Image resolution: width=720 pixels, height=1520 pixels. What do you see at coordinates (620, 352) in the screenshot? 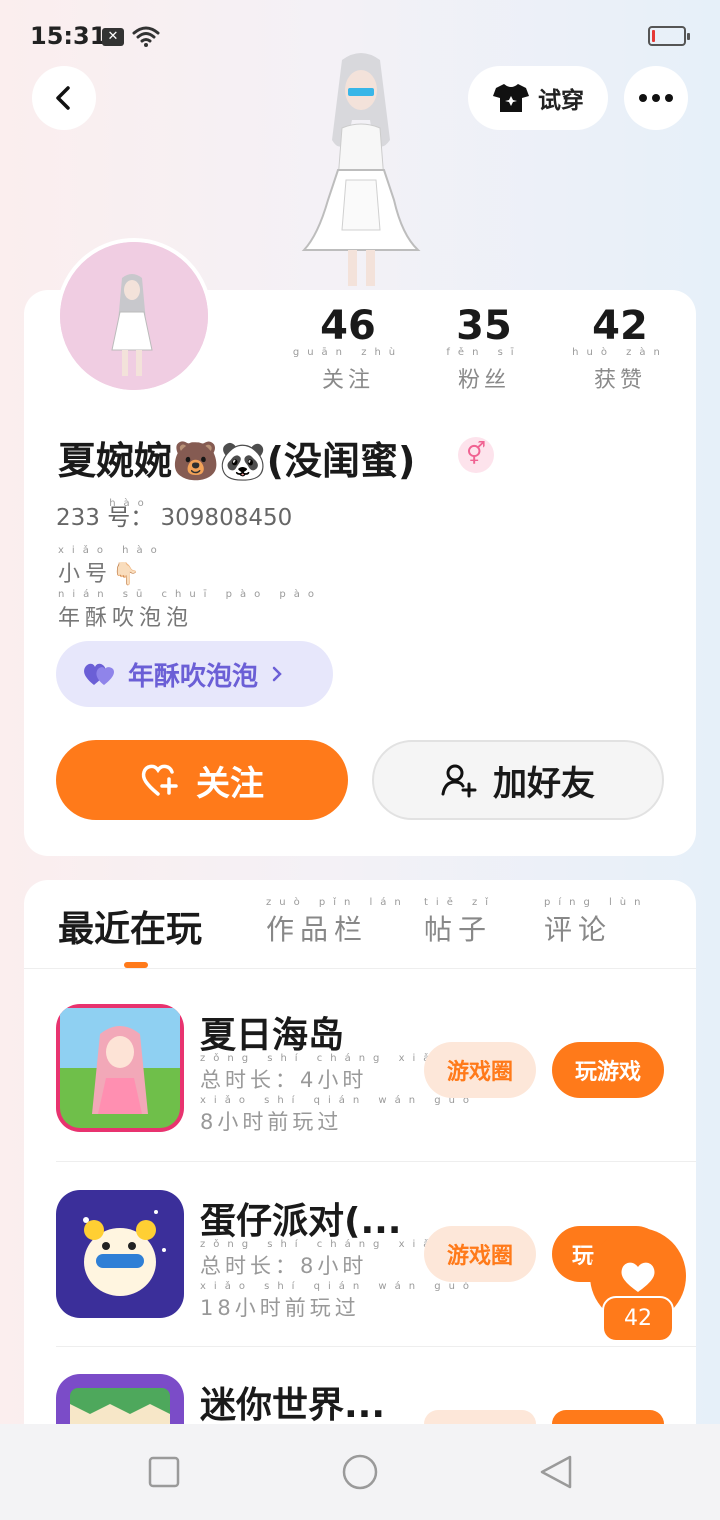
I see `likes-pinyin: huò zàn` at bounding box center [620, 352].